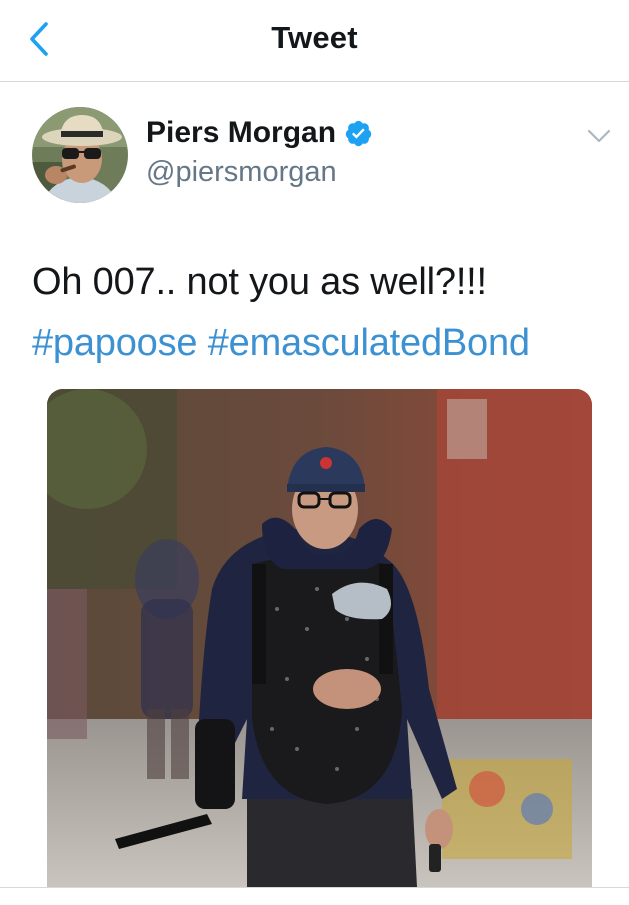 This screenshot has height=905, width=629. What do you see at coordinates (115, 343) in the screenshot?
I see `hashtag-link: #papoose` at bounding box center [115, 343].